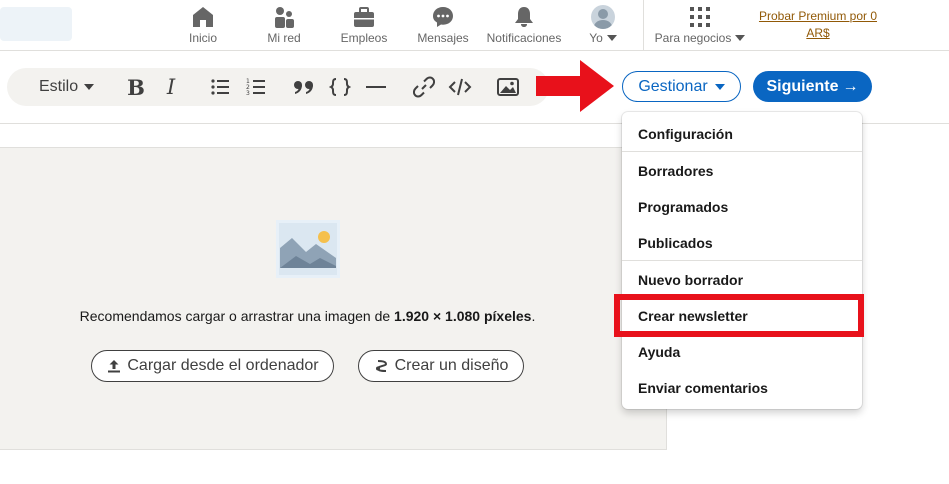  I want to click on numbered-list-button: 123, so click(256, 87).